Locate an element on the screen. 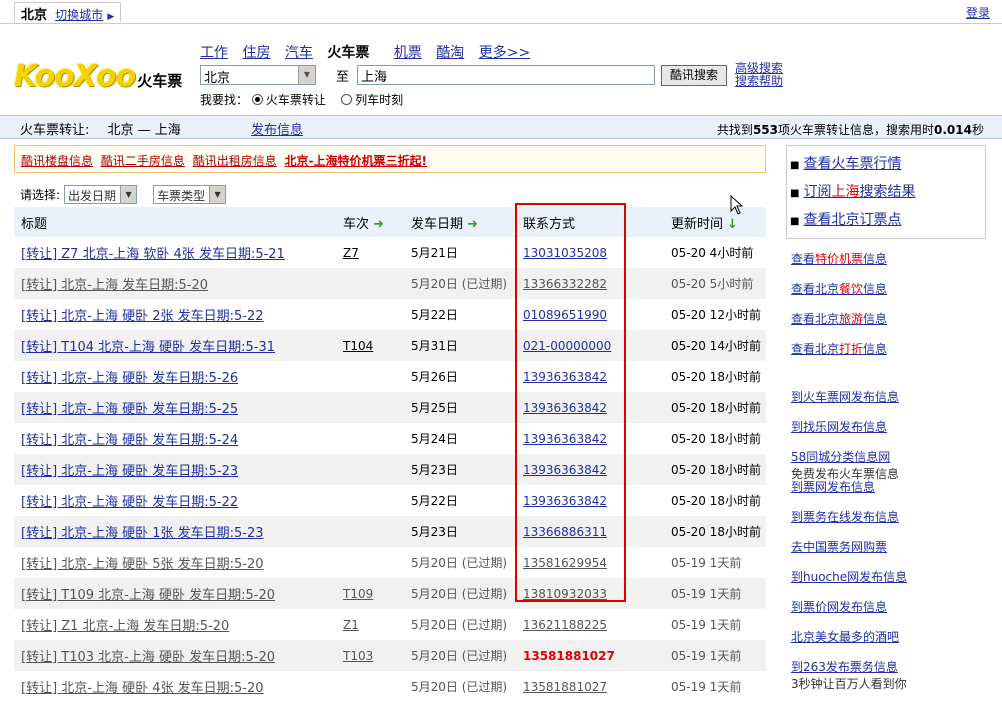  nav-item-housing: 住房 is located at coordinates (256, 53).